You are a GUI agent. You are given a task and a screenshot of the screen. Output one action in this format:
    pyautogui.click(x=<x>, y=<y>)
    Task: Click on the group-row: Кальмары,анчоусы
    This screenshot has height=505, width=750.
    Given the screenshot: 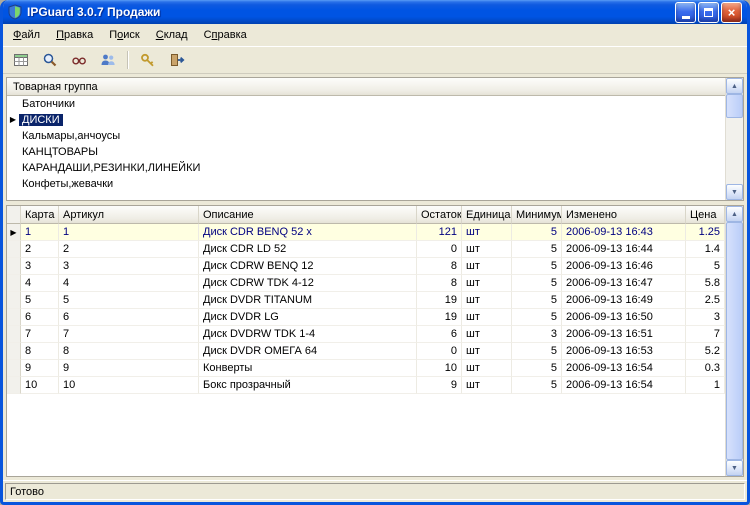 What is the action you would take?
    pyautogui.click(x=366, y=136)
    